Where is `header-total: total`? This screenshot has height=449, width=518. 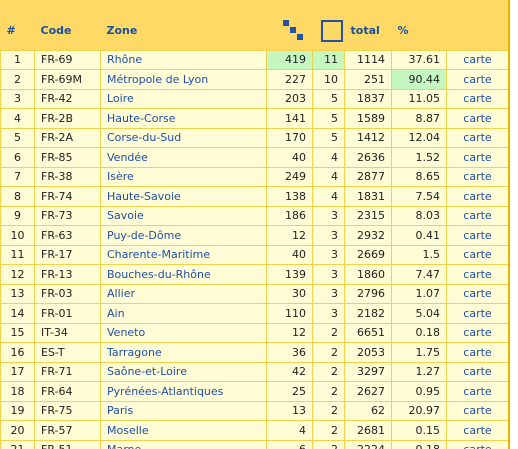
header-total: total is located at coordinates (368, 31).